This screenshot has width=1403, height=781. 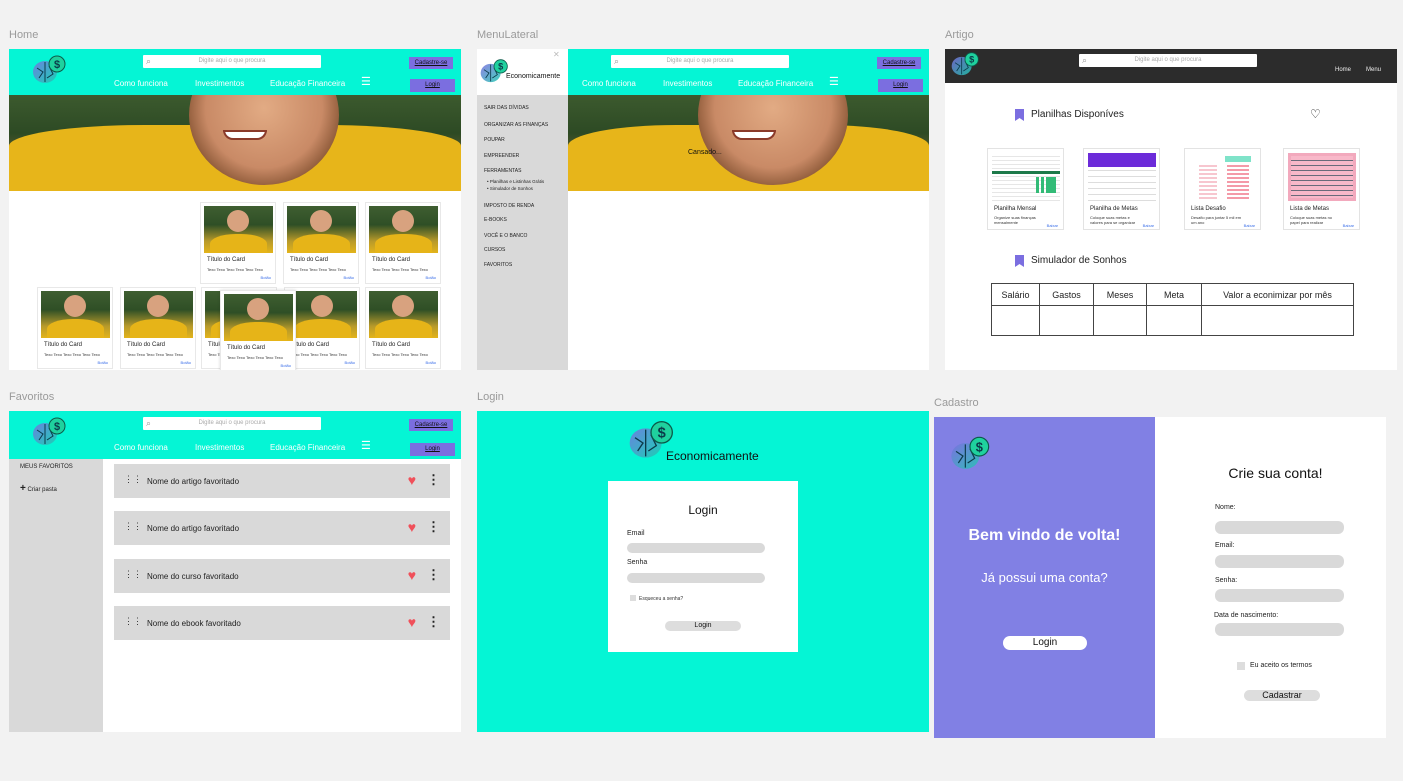 I want to click on logo-icon, so click(x=965, y=64).